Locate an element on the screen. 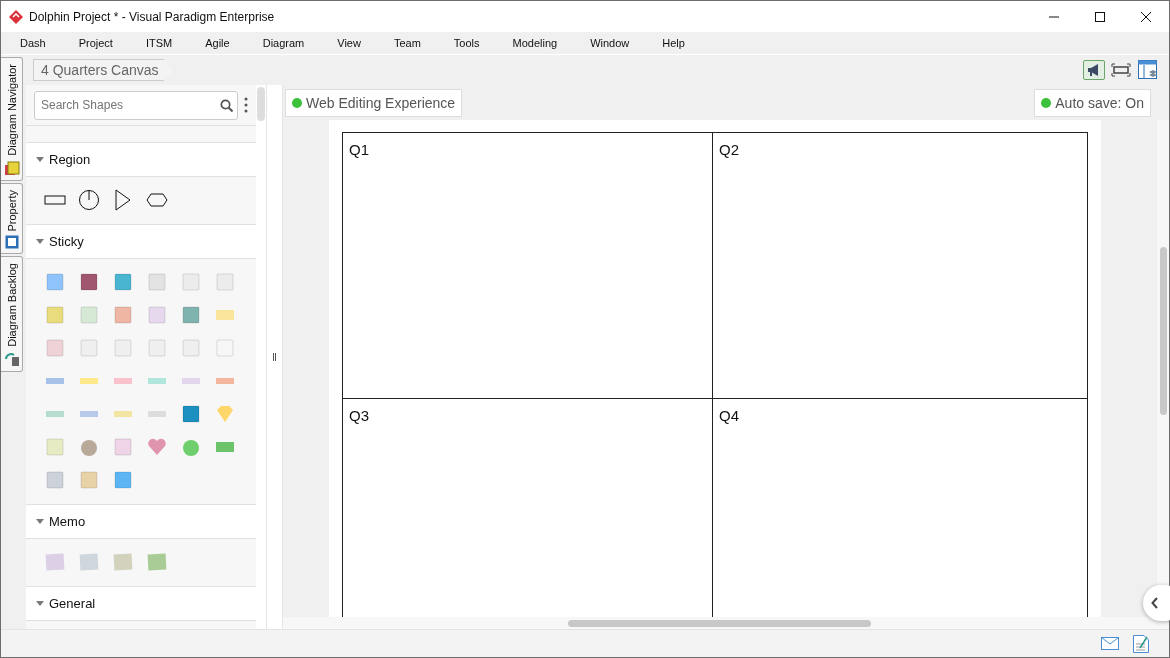 This screenshot has height=658, width=1170. maximize-icon is located at coordinates (1100, 16).